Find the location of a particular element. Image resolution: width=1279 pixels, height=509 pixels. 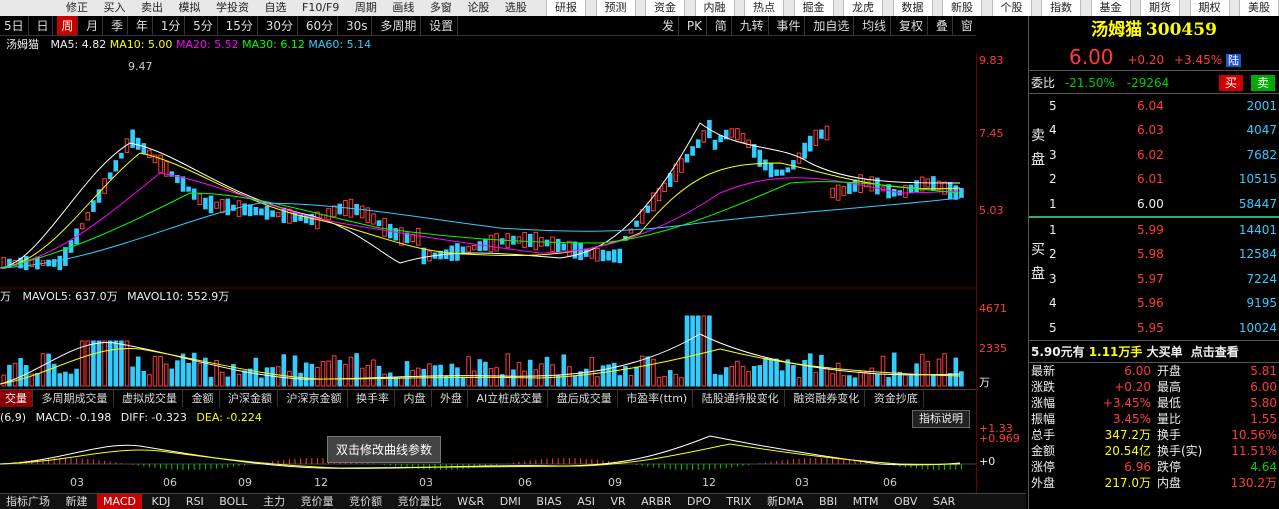

menu-item: 买入 is located at coordinates (115, 8).